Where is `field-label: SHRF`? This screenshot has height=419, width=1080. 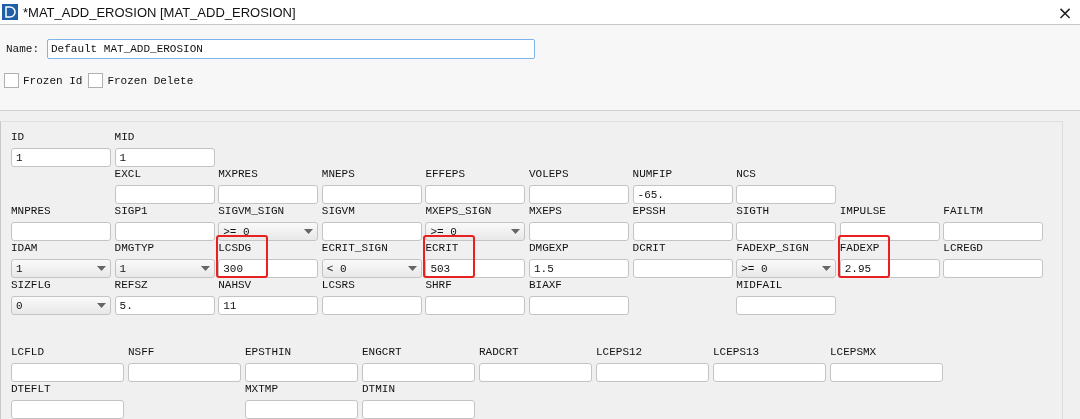 field-label: SHRF is located at coordinates (439, 285).